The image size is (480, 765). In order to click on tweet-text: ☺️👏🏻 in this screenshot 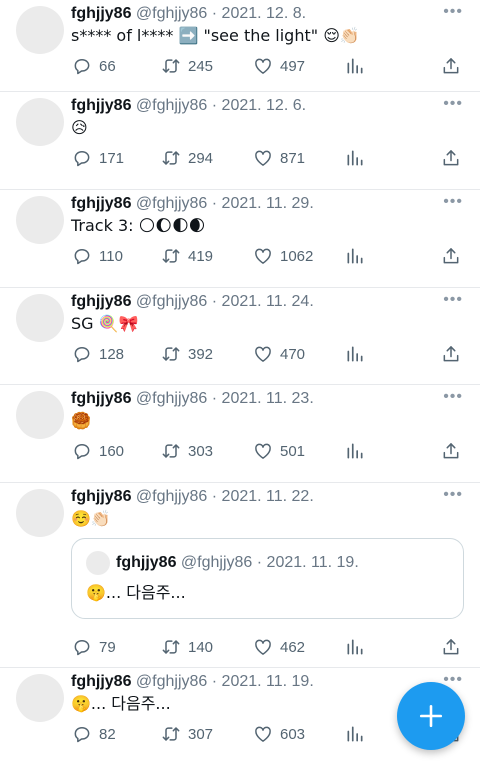, I will do `click(91, 518)`.